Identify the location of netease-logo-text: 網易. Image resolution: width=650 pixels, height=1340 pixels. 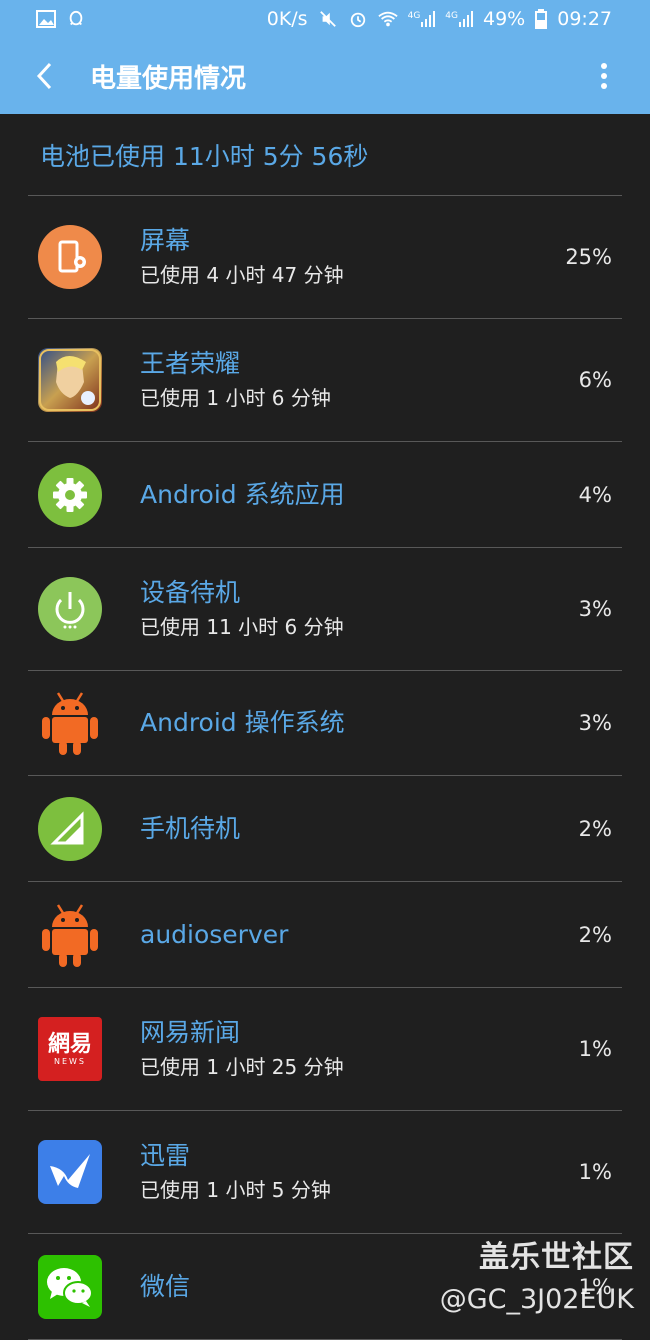
(69, 1044).